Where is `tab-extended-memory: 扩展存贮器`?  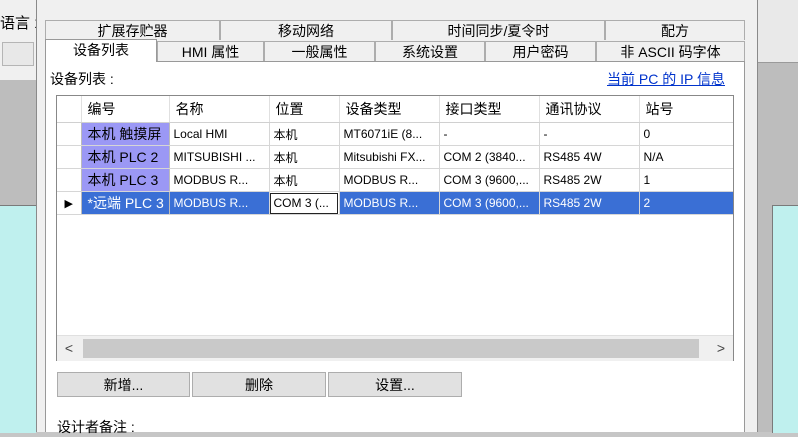
tab-extended-memory: 扩展存贮器 is located at coordinates (132, 30).